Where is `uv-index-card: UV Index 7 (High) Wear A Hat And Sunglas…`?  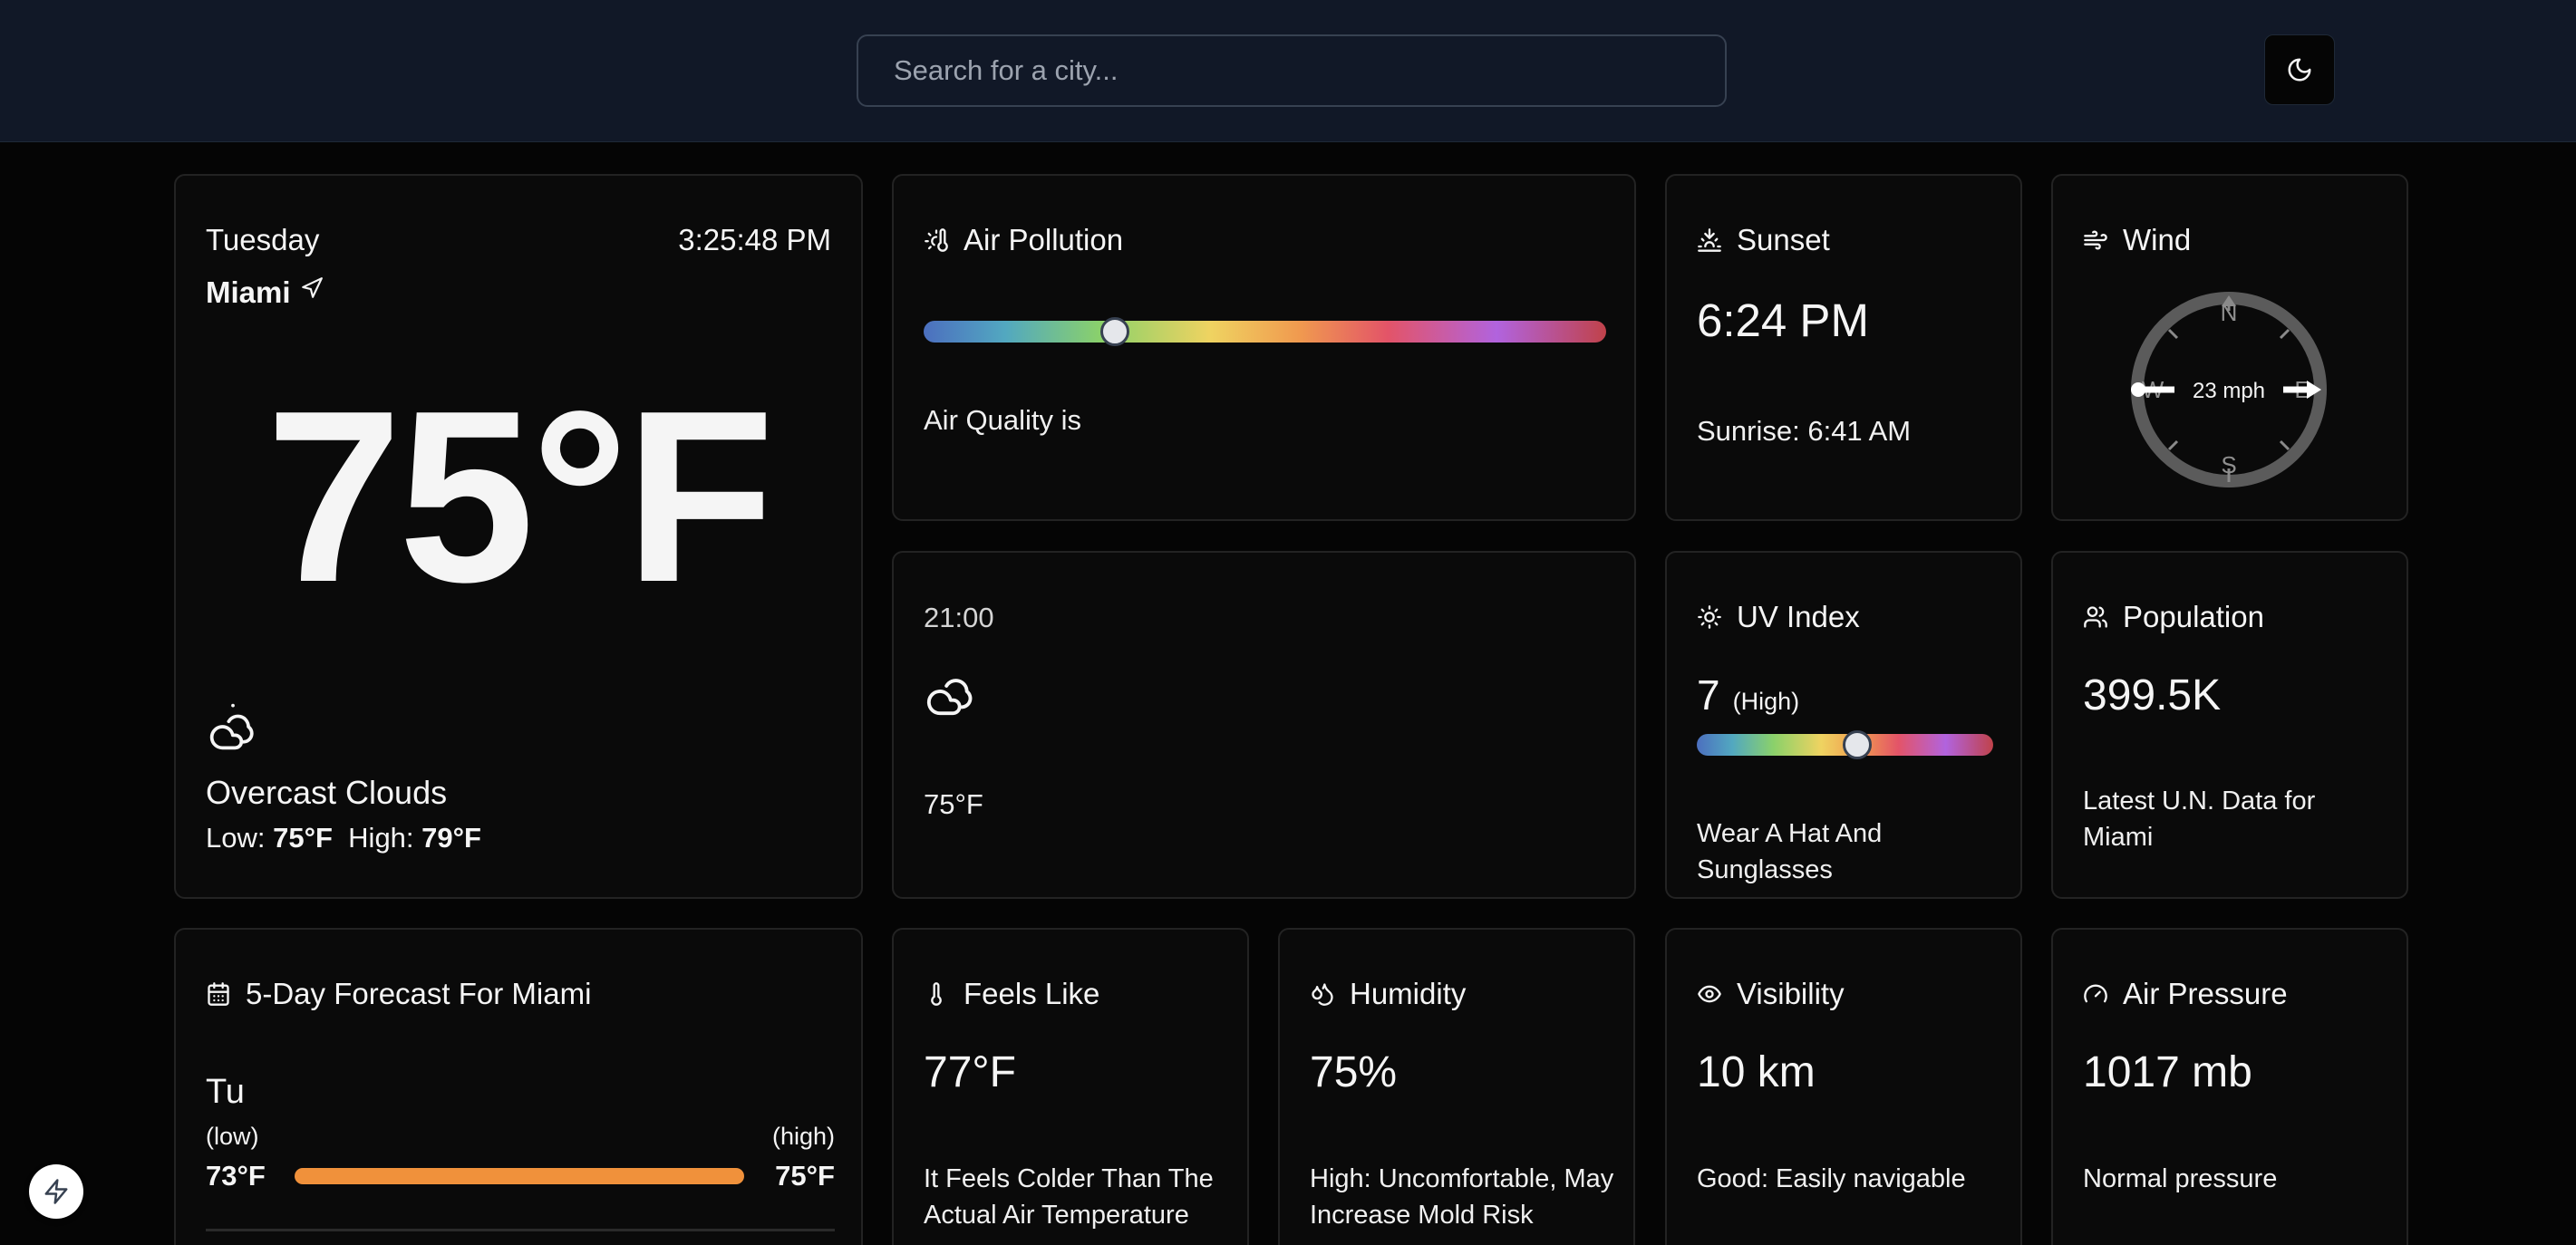
uv-index-card: UV Index 7 (High) Wear A Hat And Sunglas… is located at coordinates (1843, 725).